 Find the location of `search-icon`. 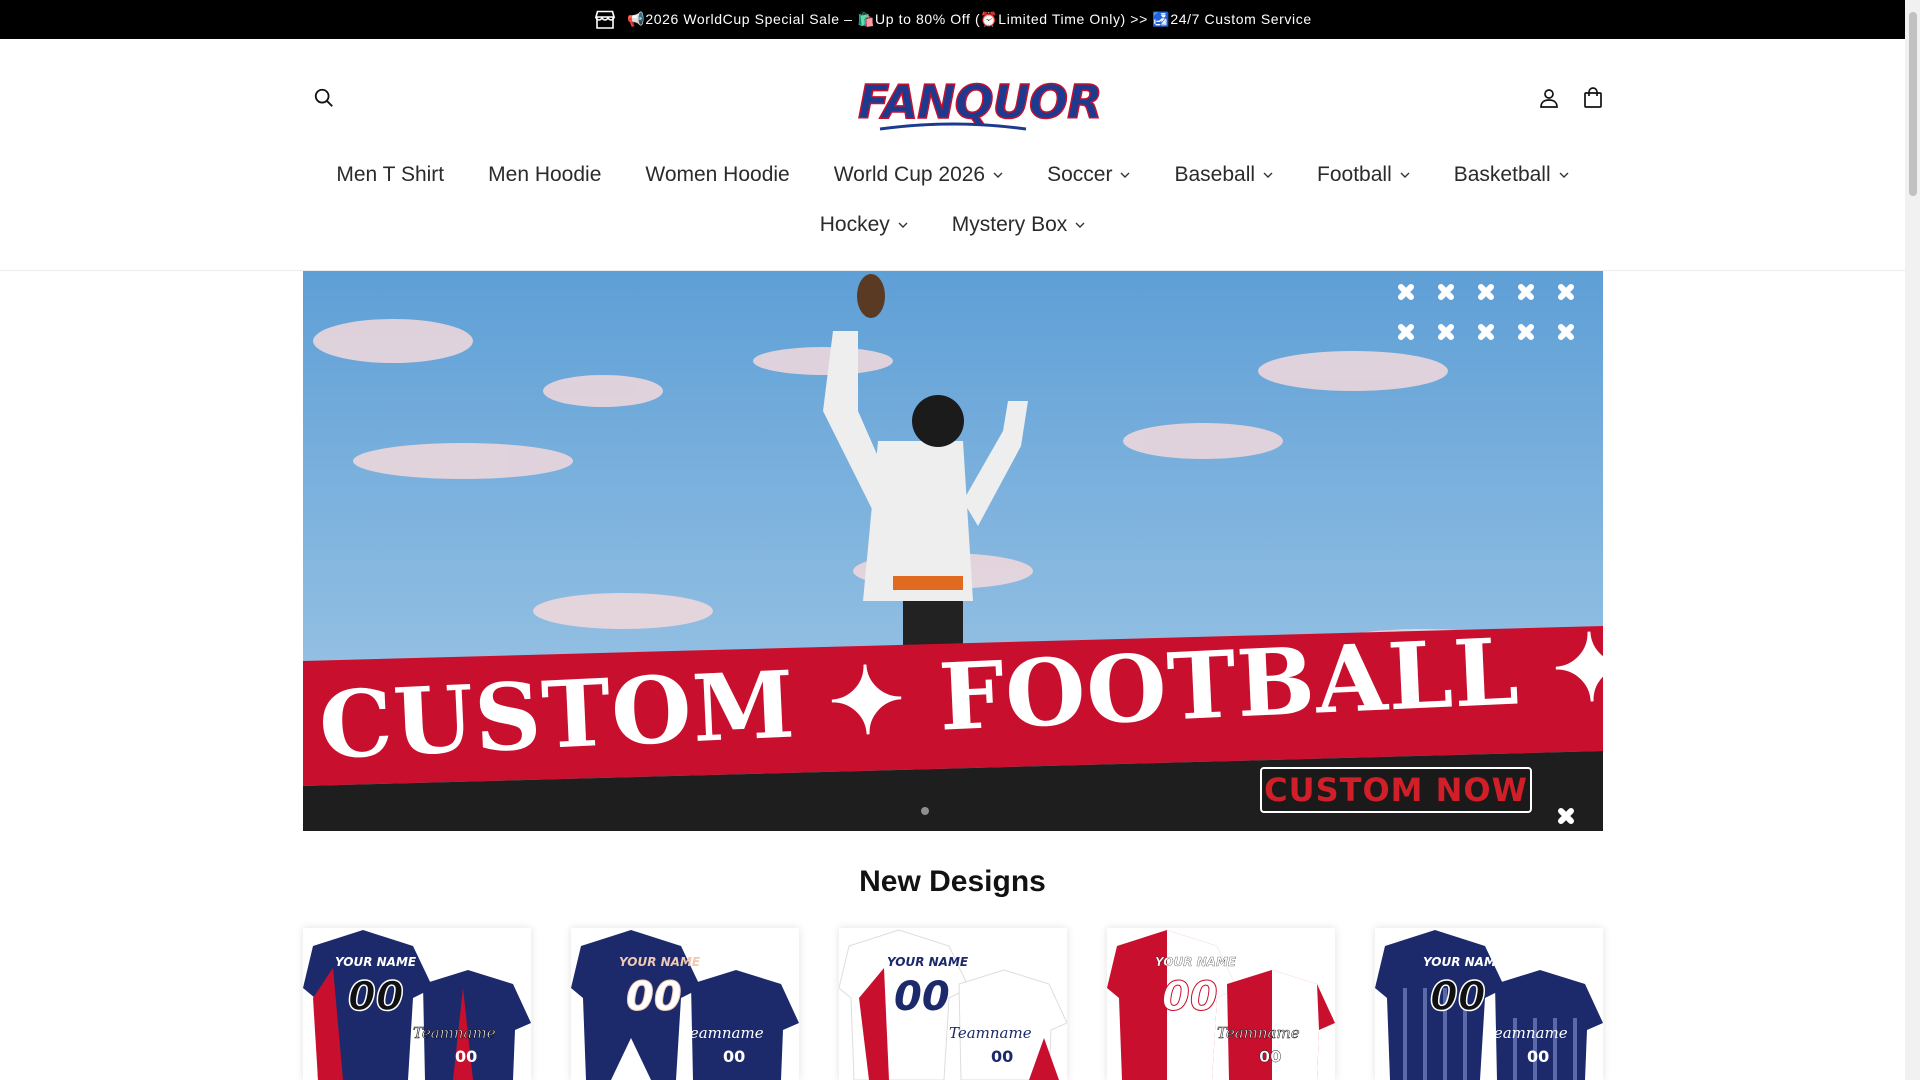

search-icon is located at coordinates (324, 98).